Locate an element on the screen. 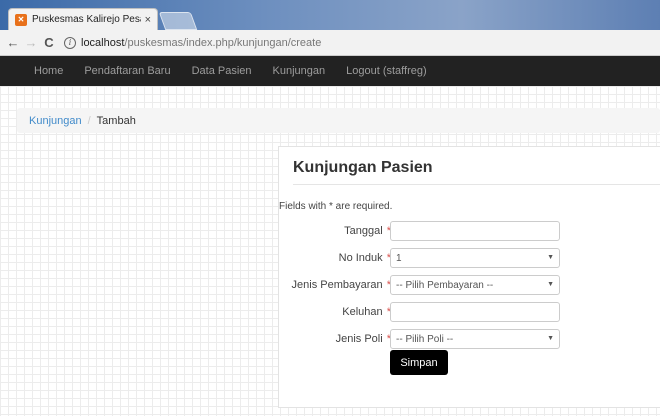 This screenshot has height=416, width=660. page-title: Kunjungan Pasien is located at coordinates (363, 167).